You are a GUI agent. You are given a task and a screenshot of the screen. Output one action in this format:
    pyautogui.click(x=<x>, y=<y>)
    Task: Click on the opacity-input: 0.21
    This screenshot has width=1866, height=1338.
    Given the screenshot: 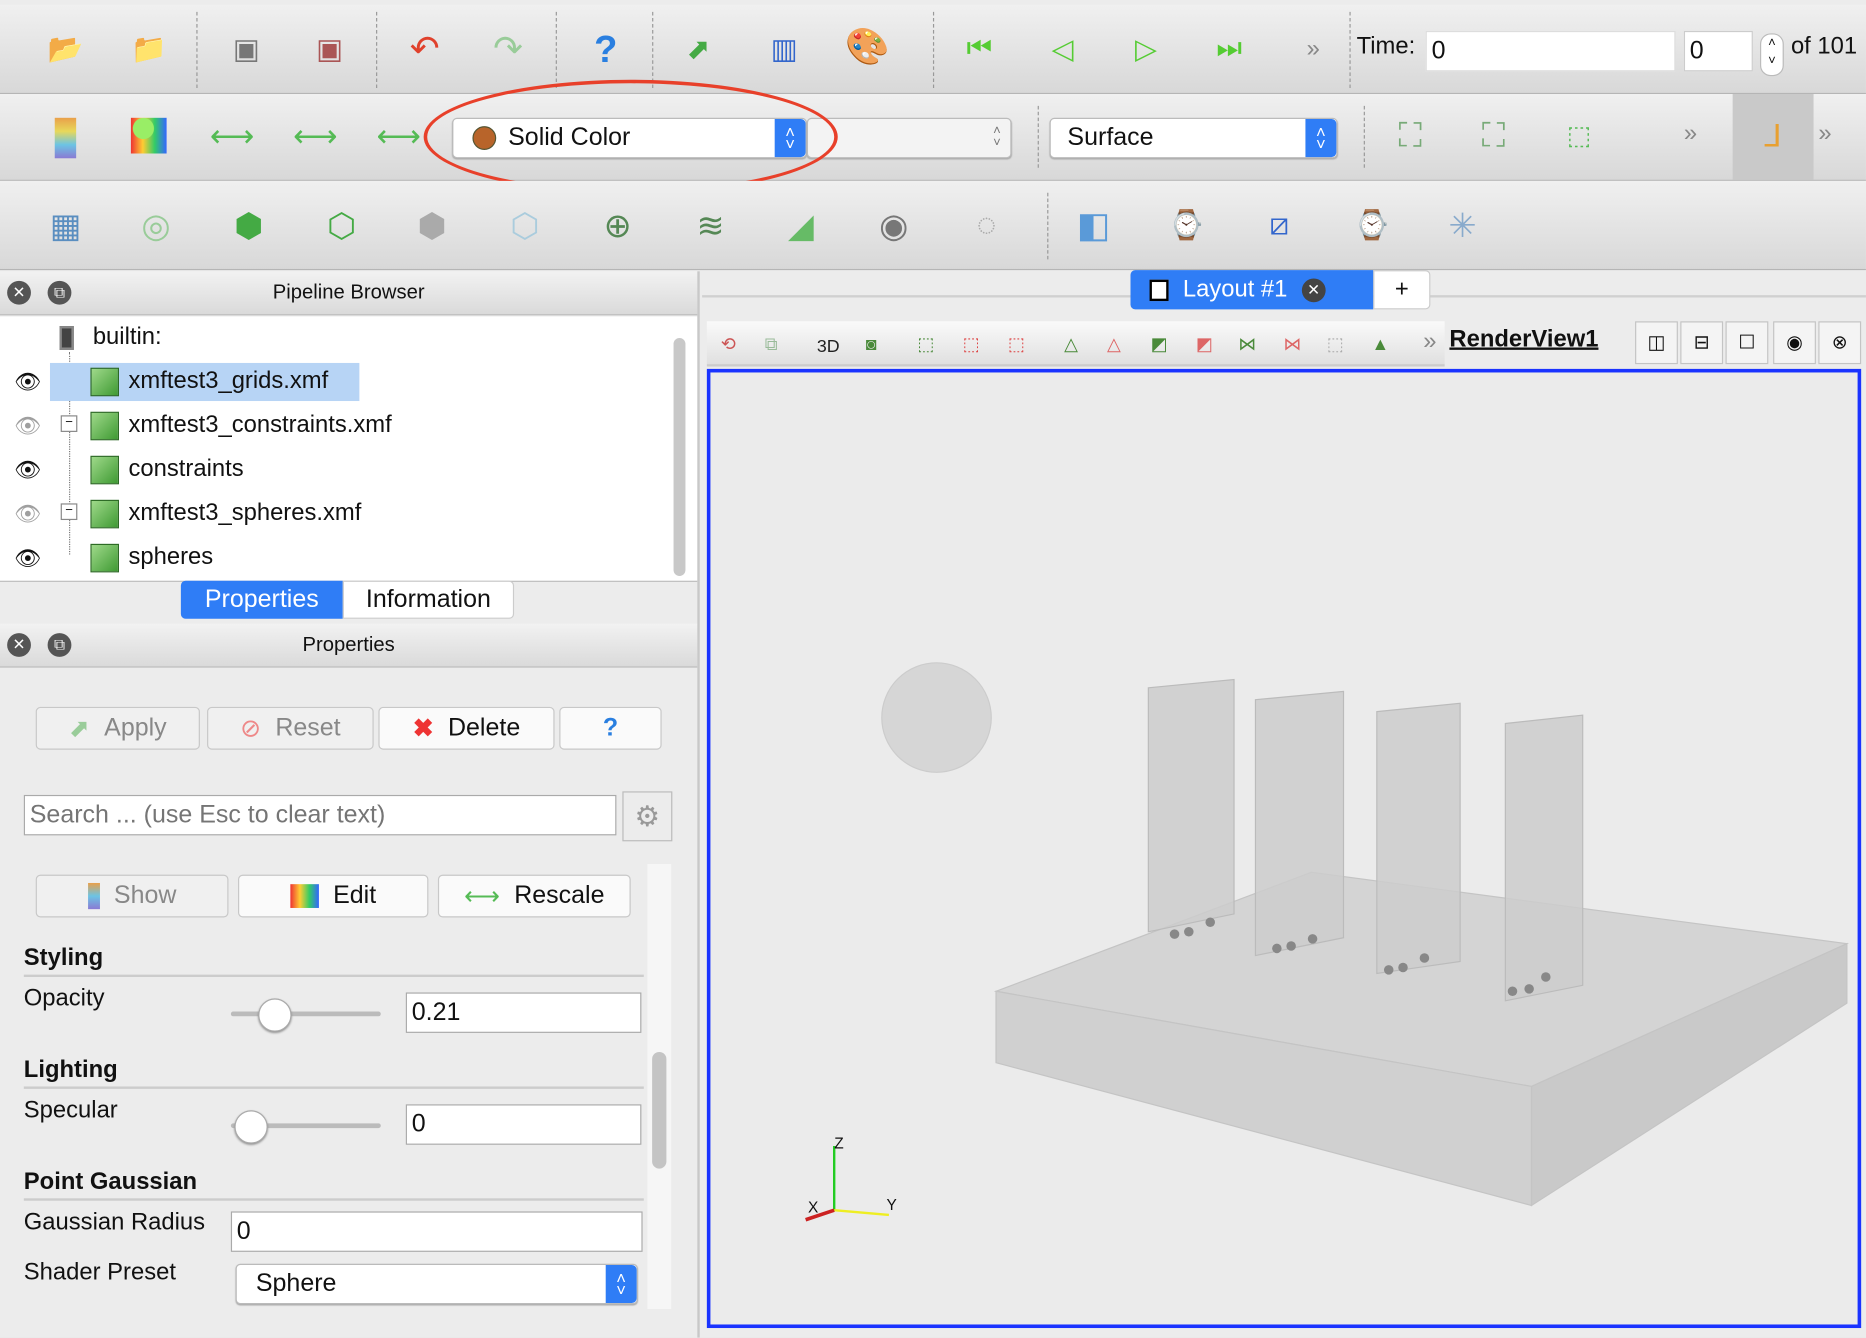 What is the action you would take?
    pyautogui.click(x=523, y=1012)
    